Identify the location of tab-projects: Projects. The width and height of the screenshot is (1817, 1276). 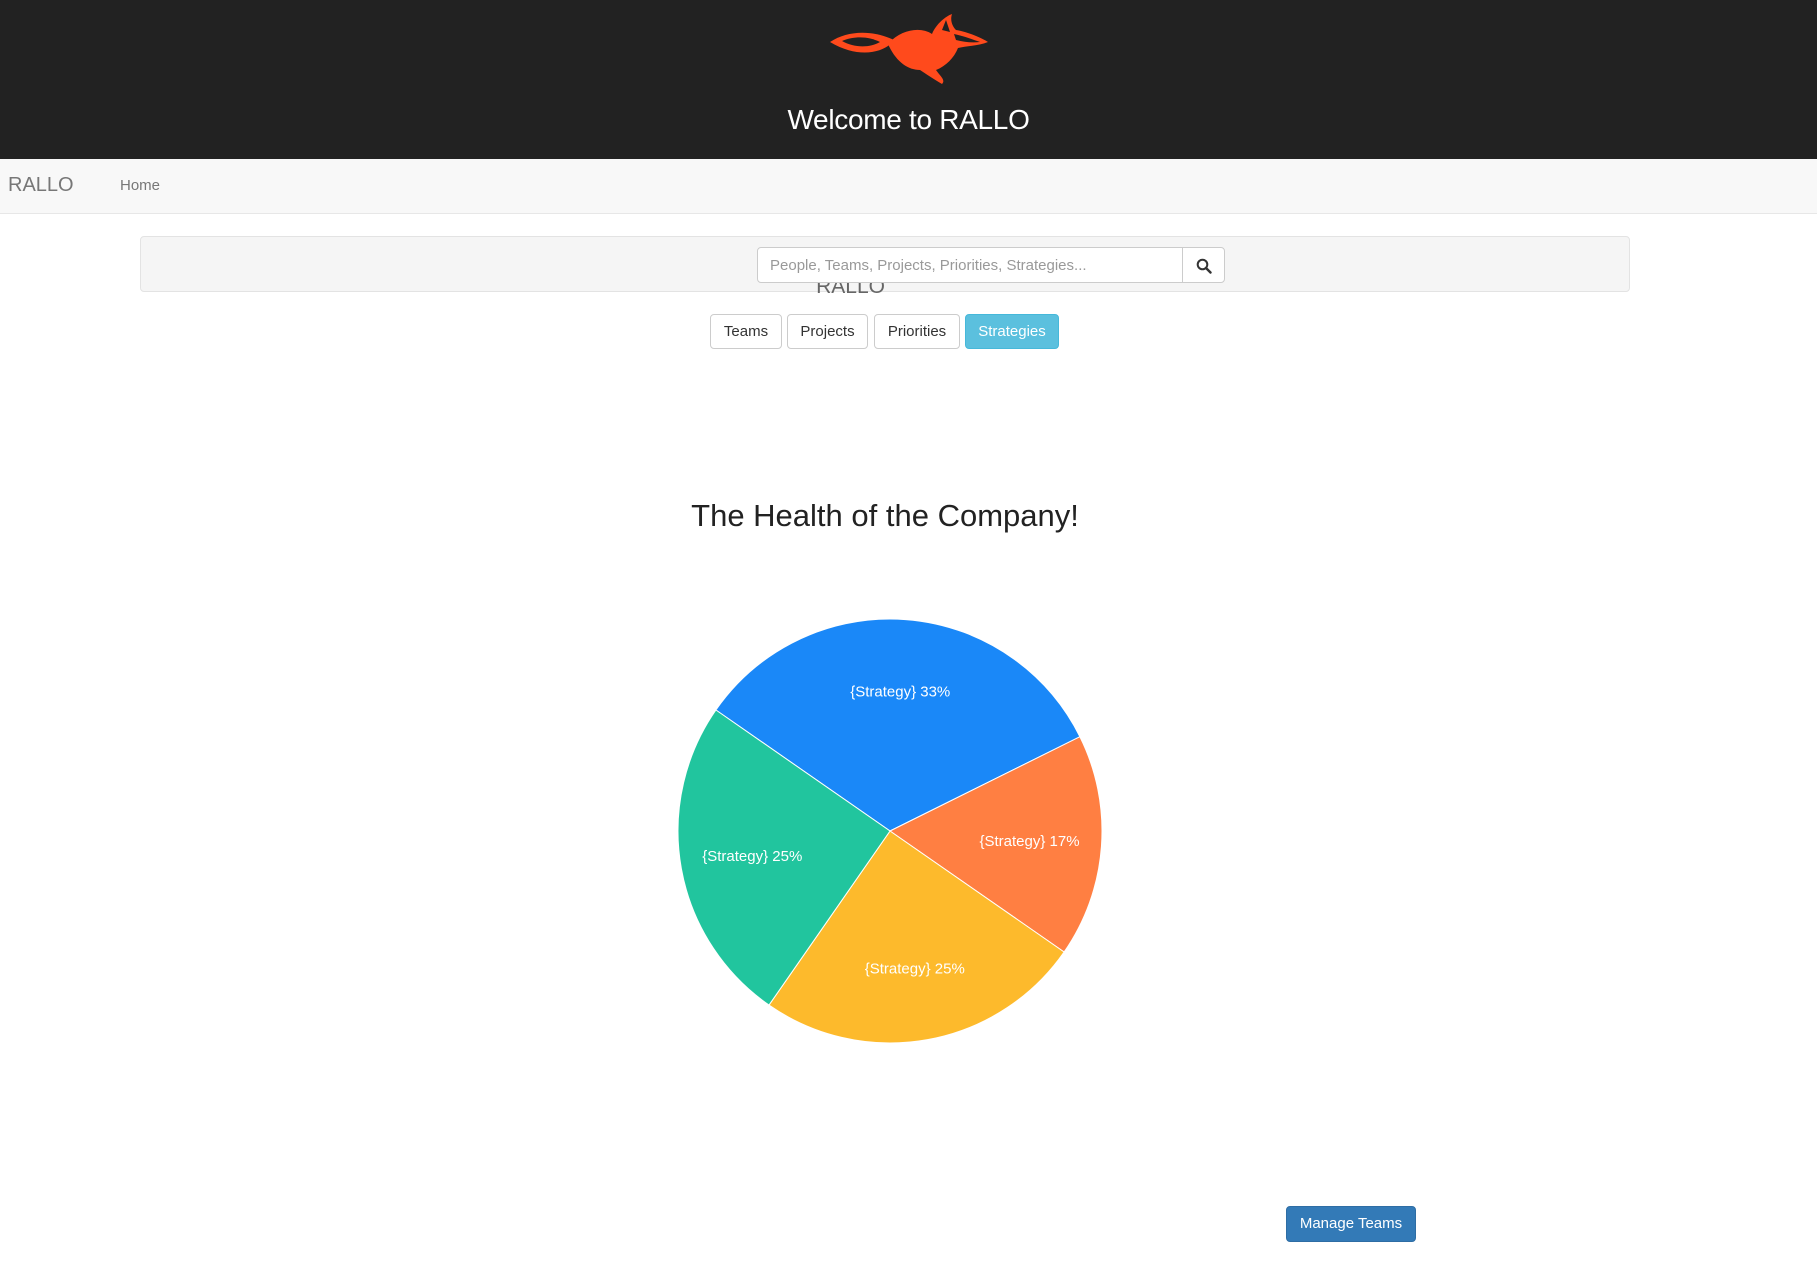
(827, 331).